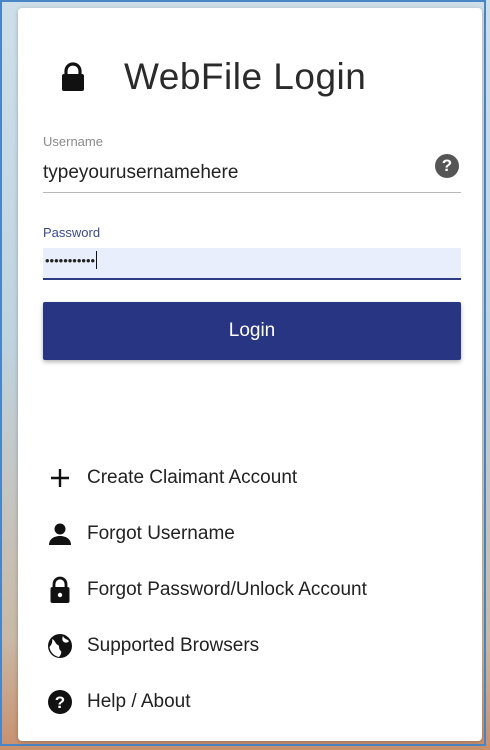  I want to click on forgot-password-link: Forgot Password/Unlock Account, so click(206, 590).